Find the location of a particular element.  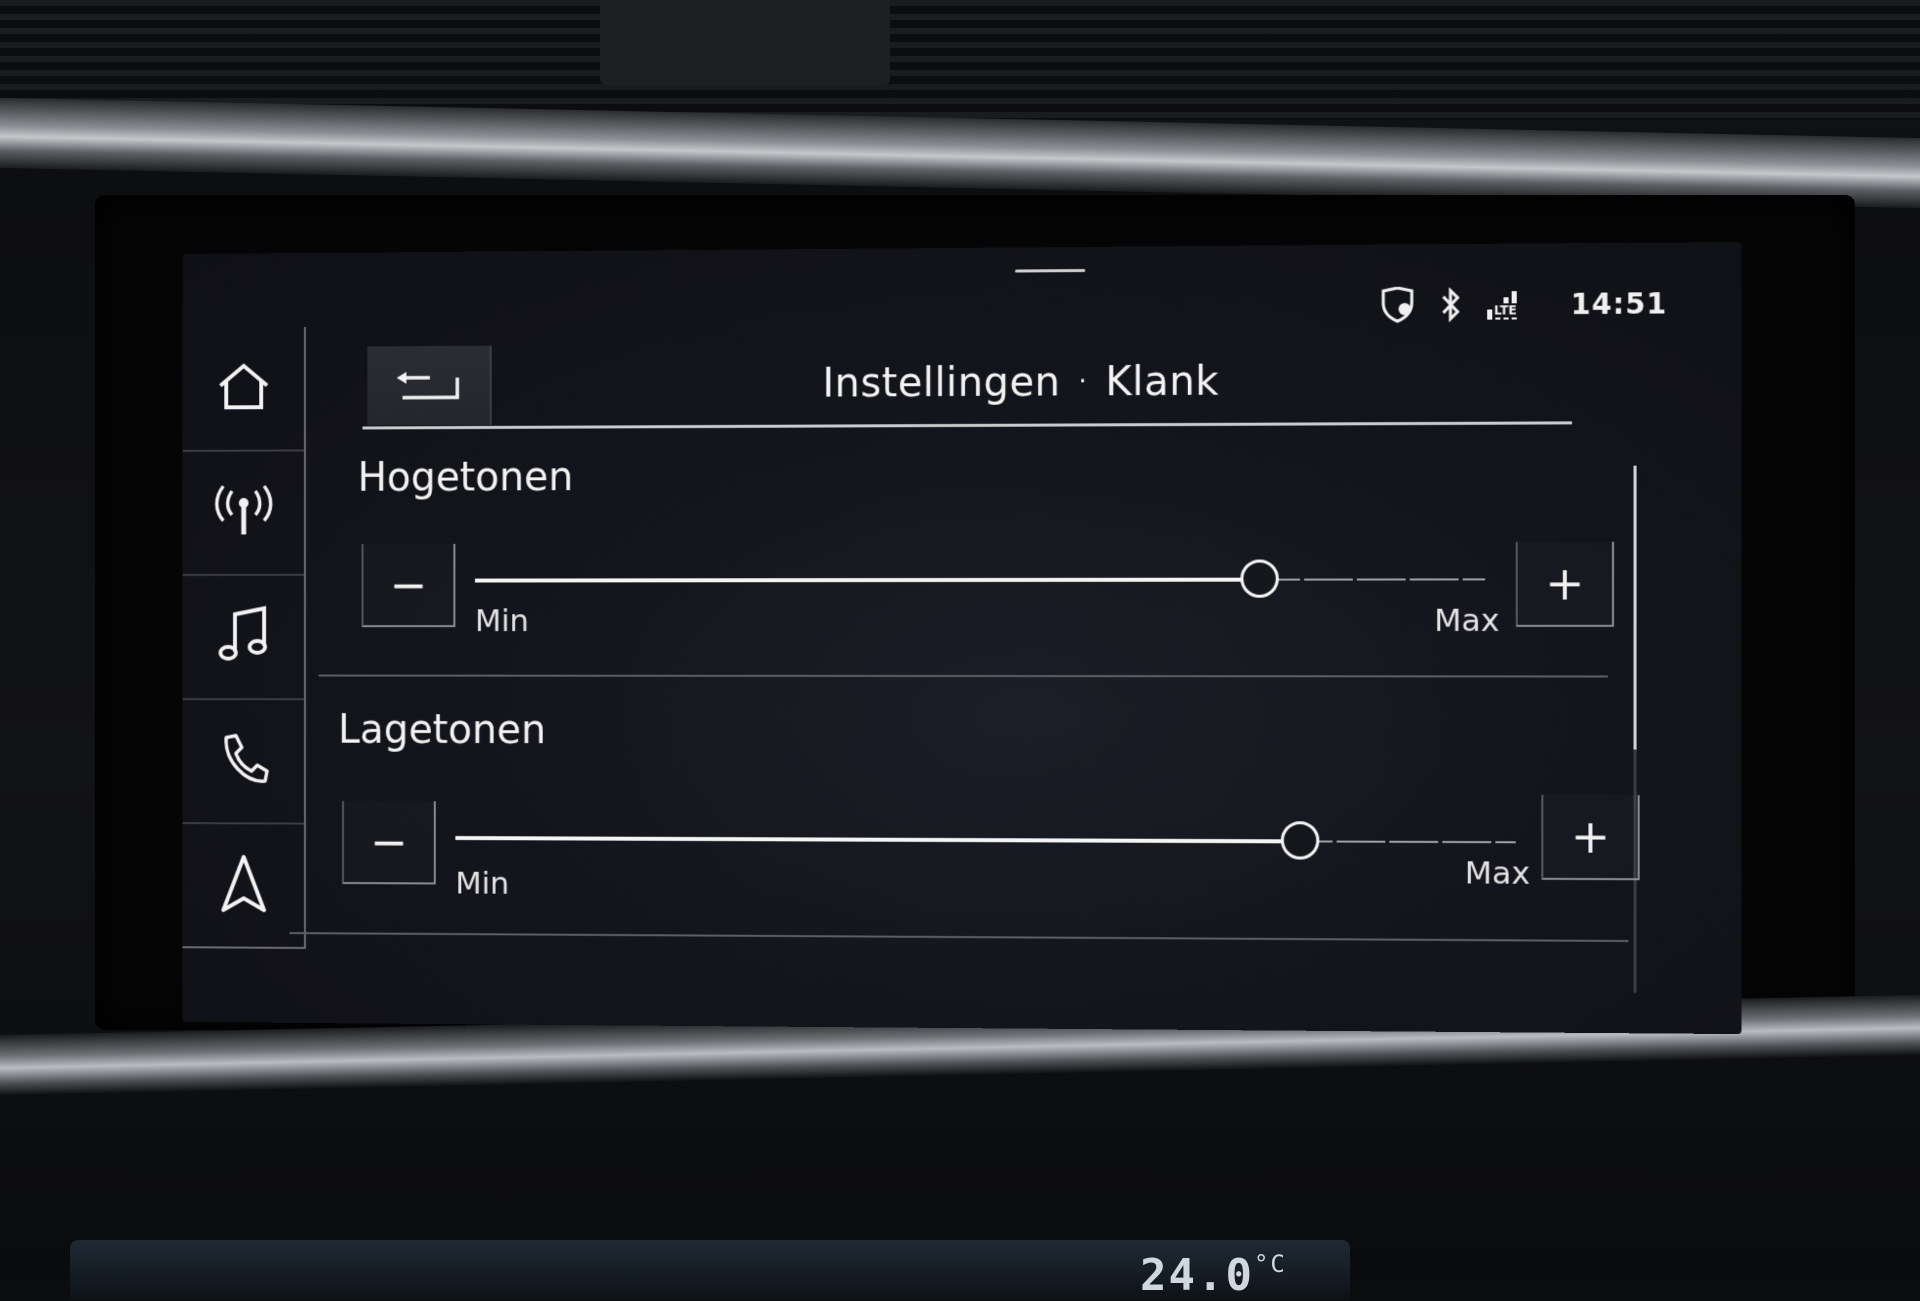

setting-row-treble: Hogetonen − Min Max + is located at coordinates (978, 565).